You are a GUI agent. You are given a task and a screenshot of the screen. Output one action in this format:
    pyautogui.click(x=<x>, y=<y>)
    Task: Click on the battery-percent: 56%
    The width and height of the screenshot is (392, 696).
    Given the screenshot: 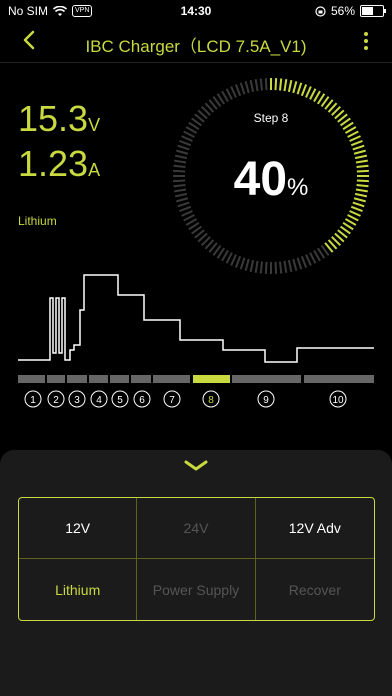 What is the action you would take?
    pyautogui.click(x=342, y=11)
    